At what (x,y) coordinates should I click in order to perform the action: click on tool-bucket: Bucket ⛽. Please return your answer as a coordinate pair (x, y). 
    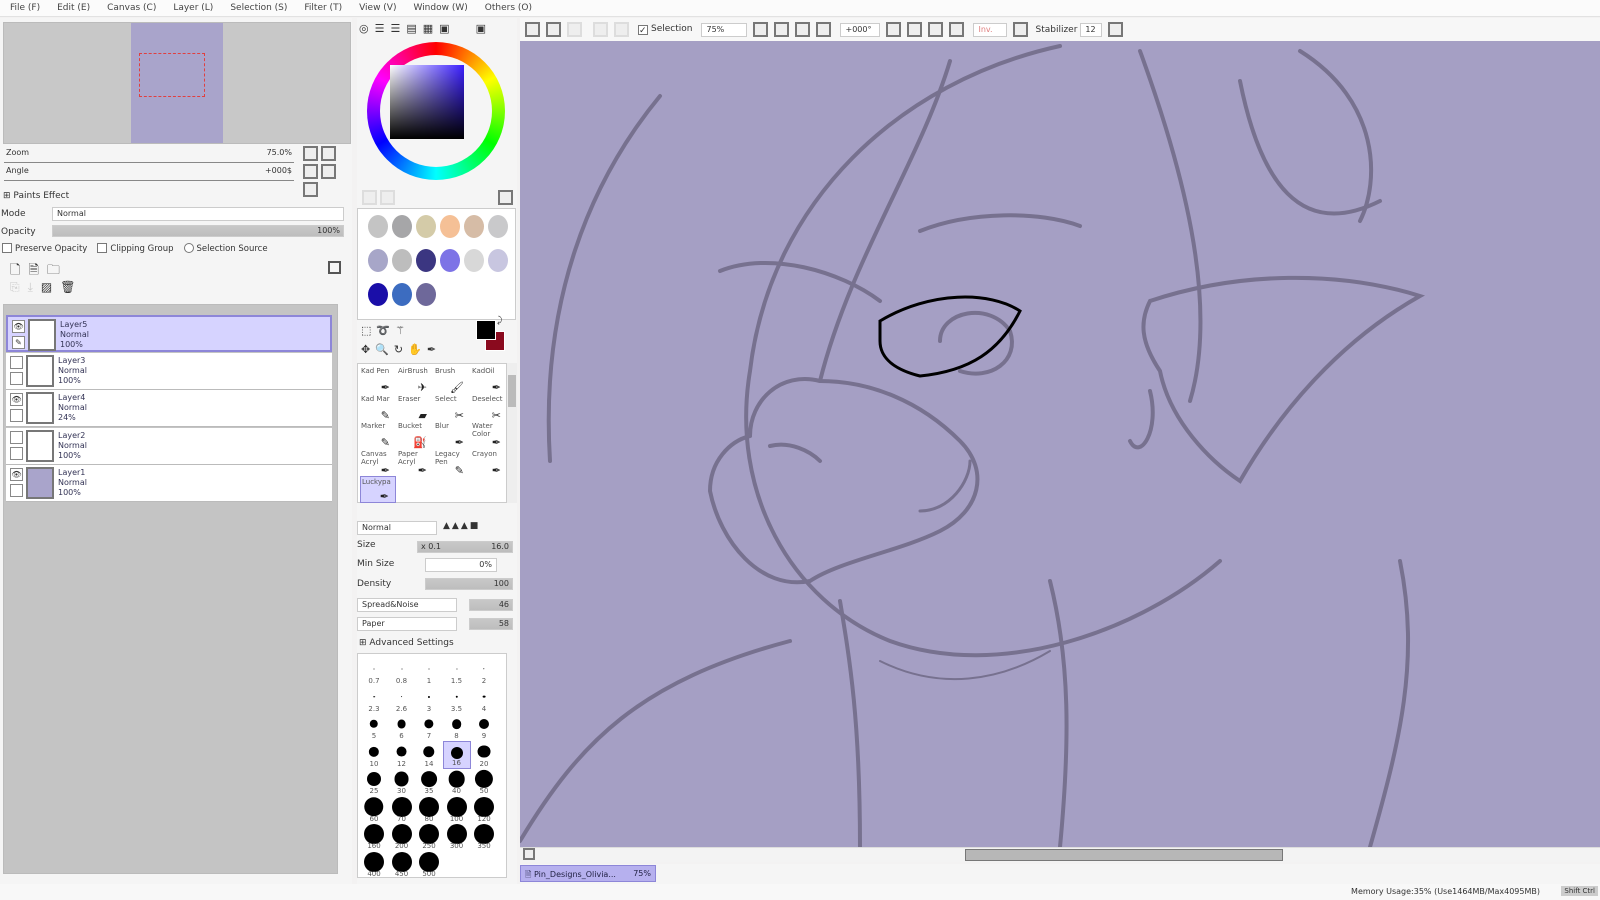
    Looking at the image, I should click on (415, 434).